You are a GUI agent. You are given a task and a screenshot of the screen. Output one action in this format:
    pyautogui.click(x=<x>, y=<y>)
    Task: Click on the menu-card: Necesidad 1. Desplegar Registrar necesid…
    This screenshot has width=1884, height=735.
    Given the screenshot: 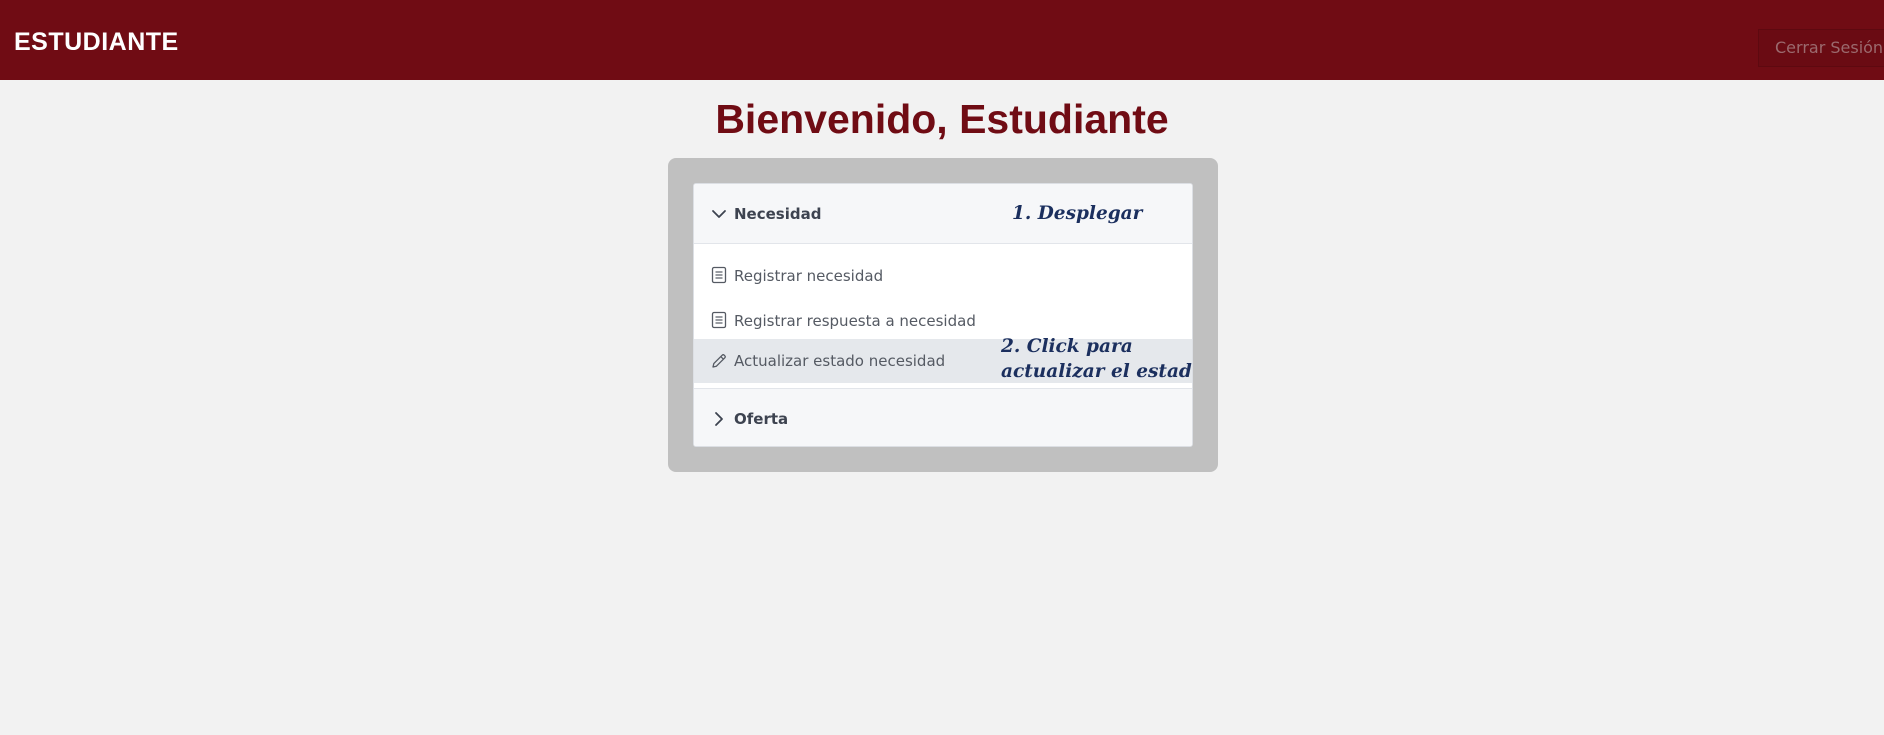 What is the action you would take?
    pyautogui.click(x=943, y=315)
    